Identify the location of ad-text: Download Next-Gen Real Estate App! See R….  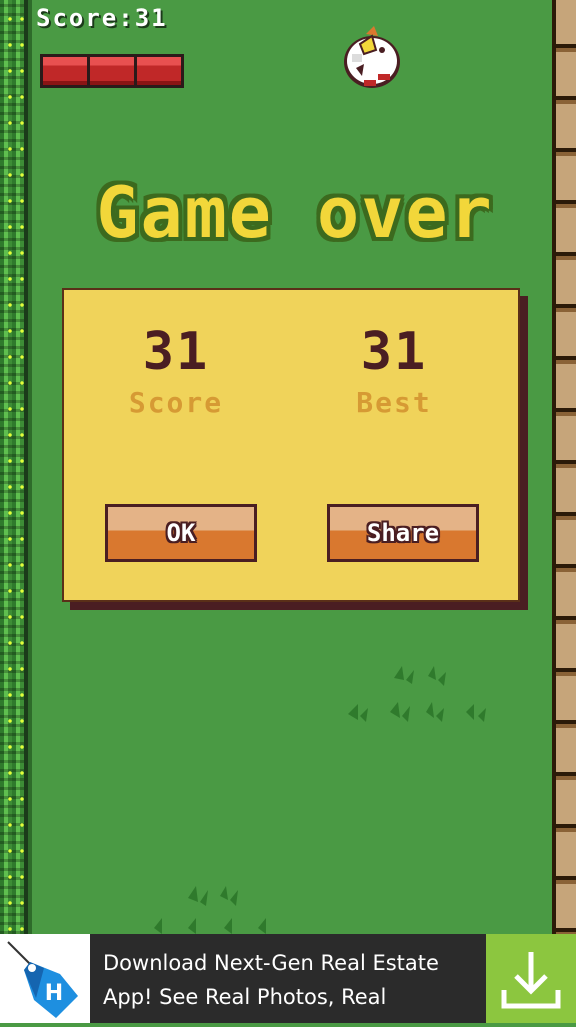
(293, 980).